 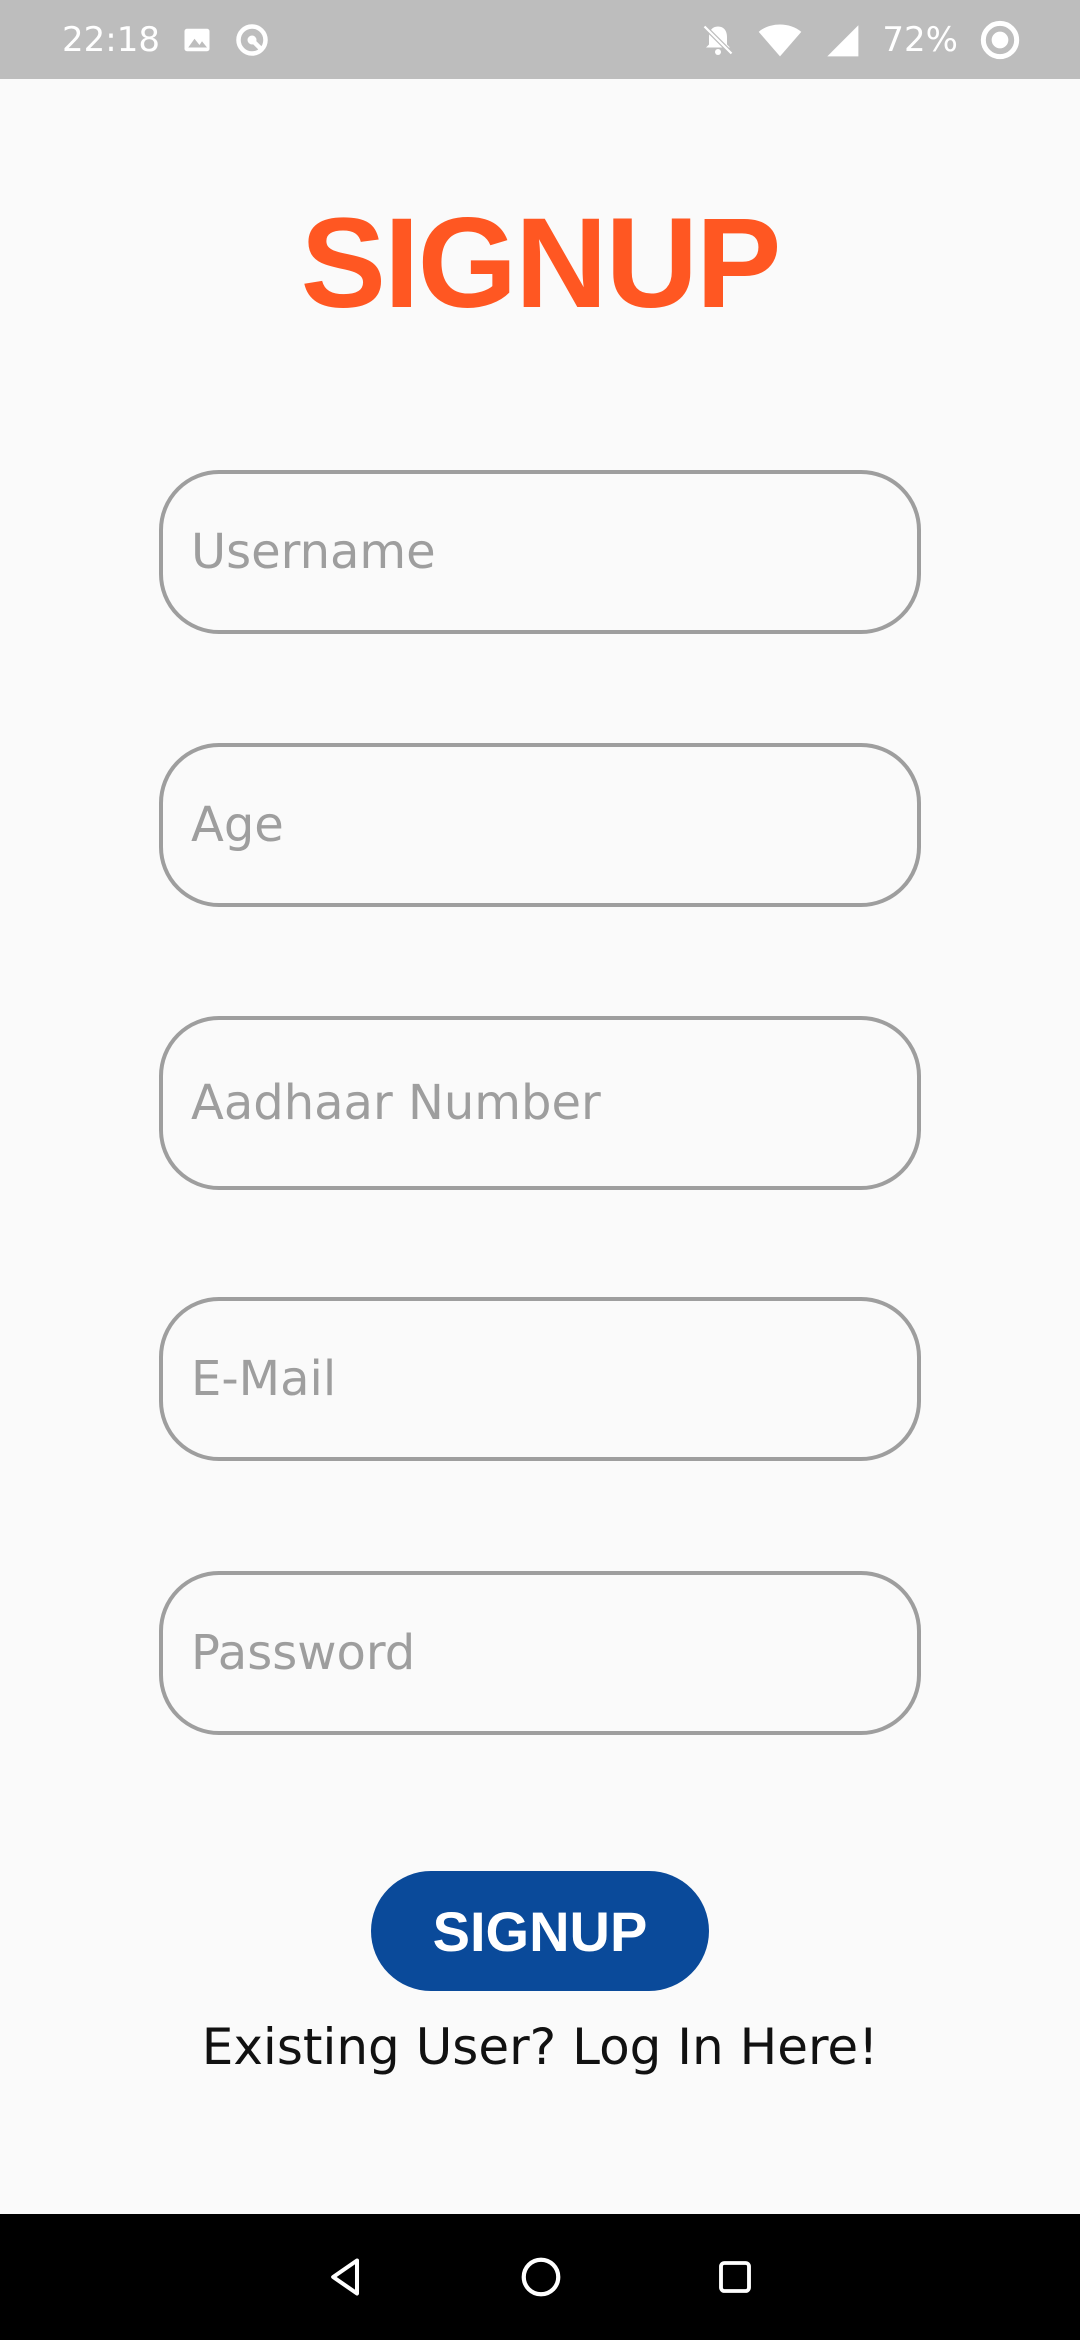 I want to click on battery-saver-icon, so click(x=1000, y=40).